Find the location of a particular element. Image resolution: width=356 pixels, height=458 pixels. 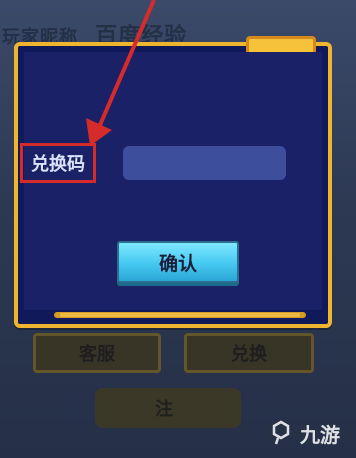

background-top-text: 玩家昵称 百度经验 is located at coordinates (117, 33).